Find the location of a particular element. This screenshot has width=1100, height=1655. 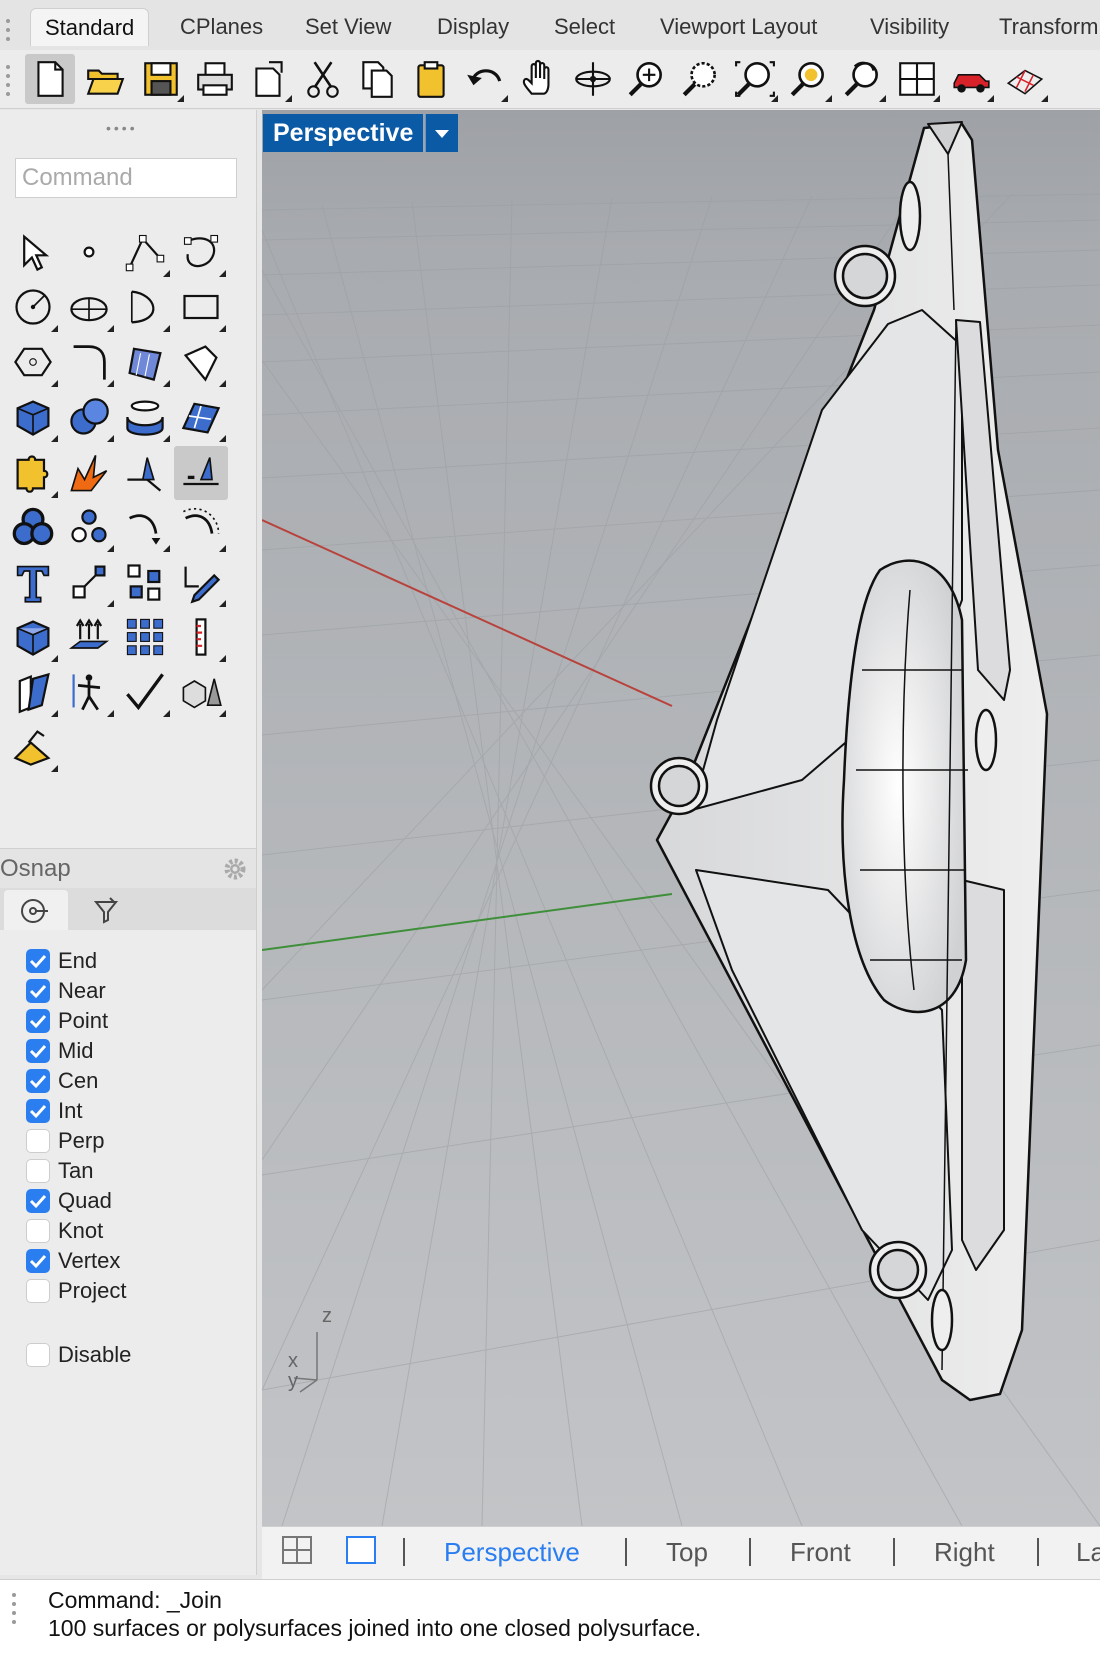

viewport-tab-layout: La is located at coordinates (1088, 1552).